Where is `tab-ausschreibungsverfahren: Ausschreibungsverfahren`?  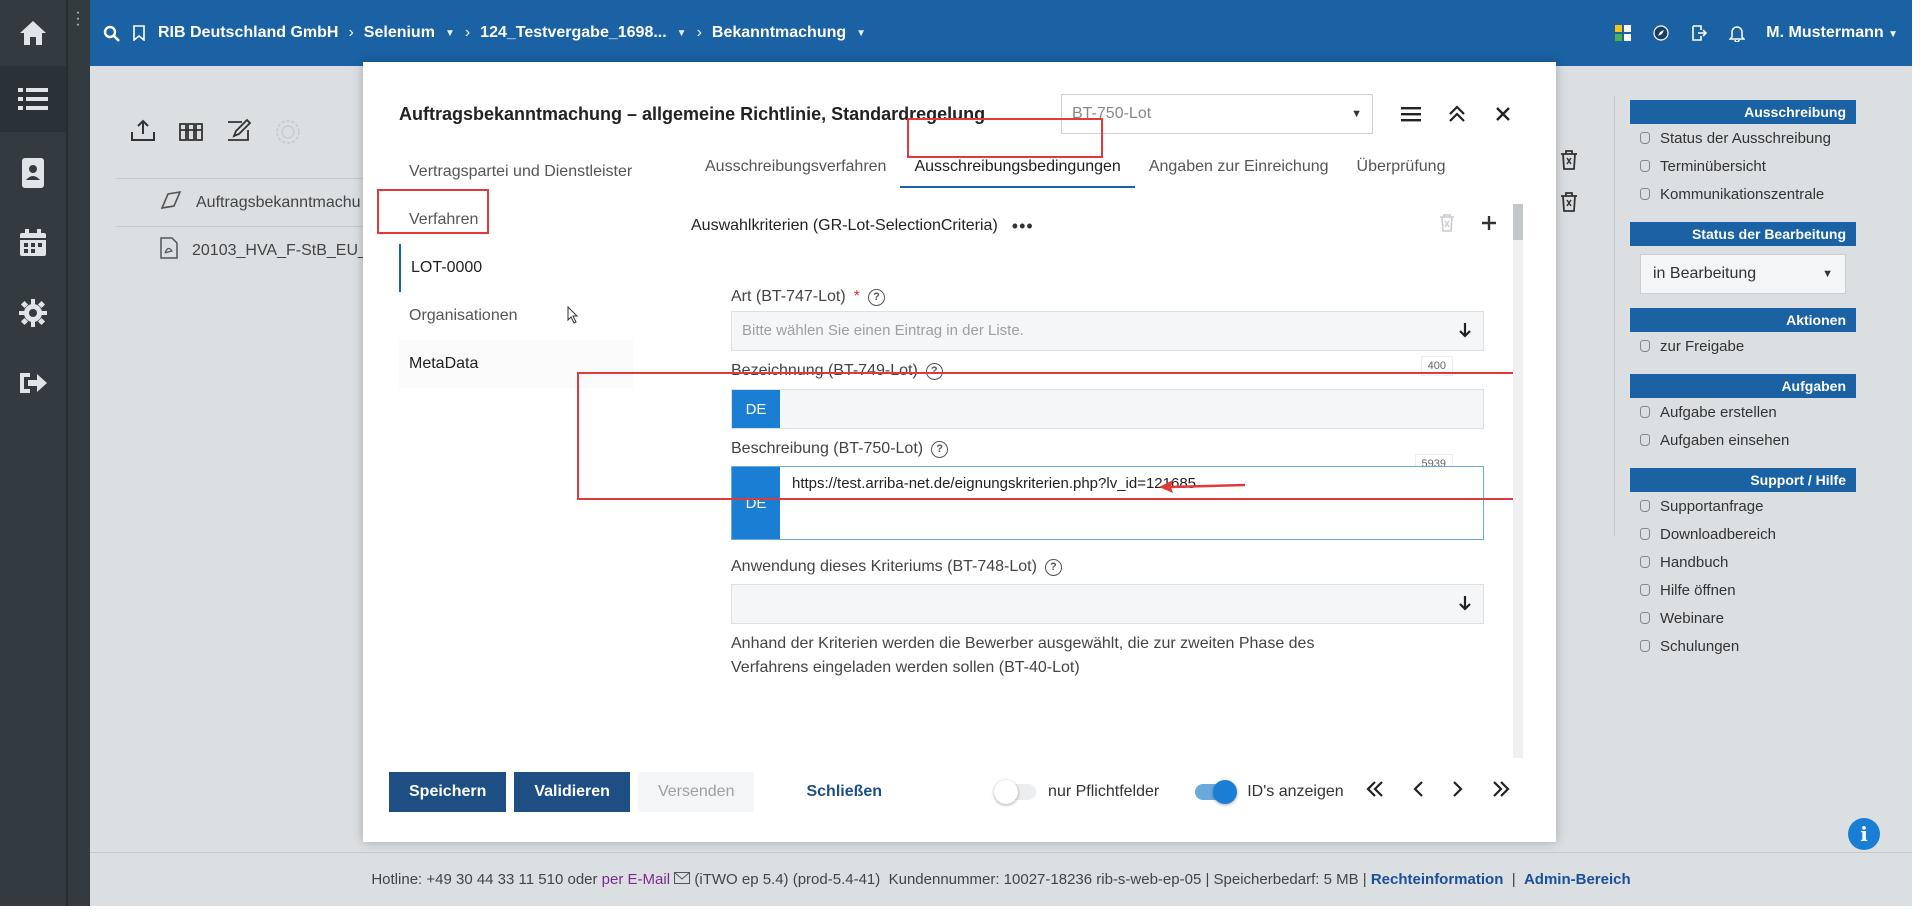
tab-ausschreibungsverfahren: Ausschreibungsverfahren is located at coordinates (795, 168).